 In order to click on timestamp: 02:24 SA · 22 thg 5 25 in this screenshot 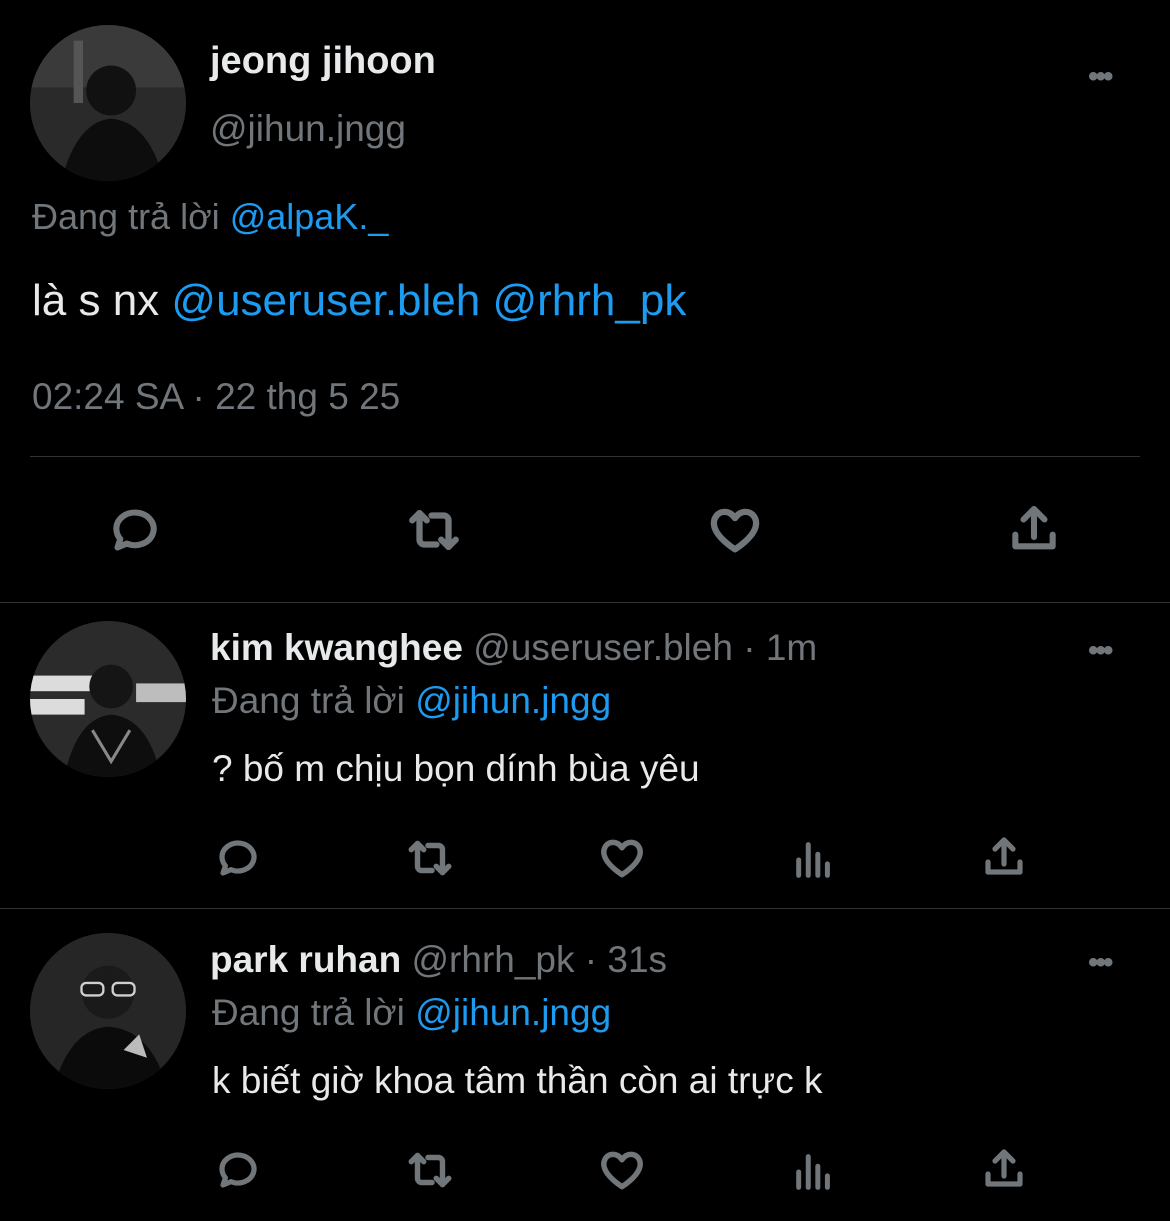, I will do `click(216, 397)`.